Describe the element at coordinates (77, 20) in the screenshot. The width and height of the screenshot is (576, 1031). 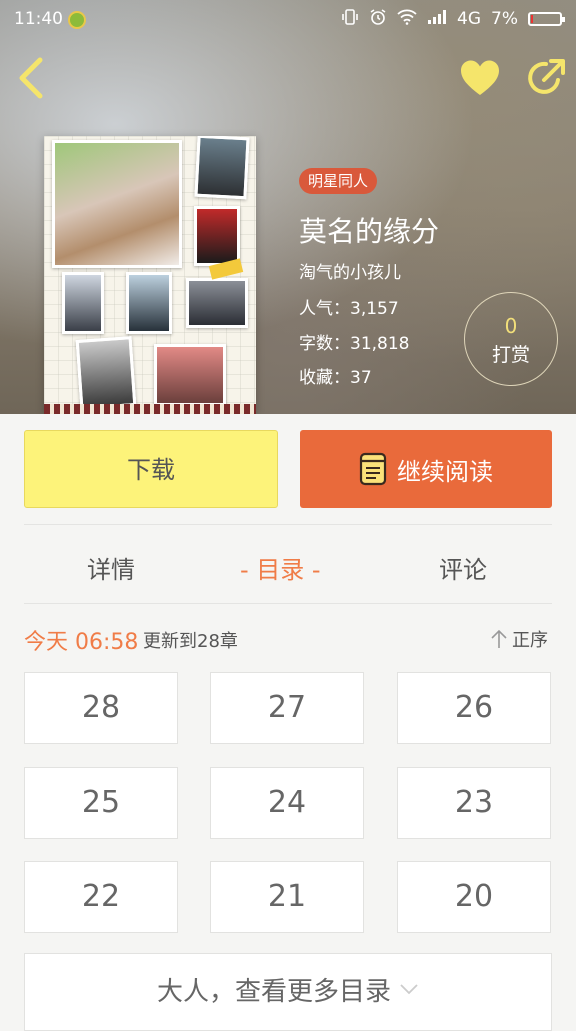
I see `app-notification-icon` at that location.